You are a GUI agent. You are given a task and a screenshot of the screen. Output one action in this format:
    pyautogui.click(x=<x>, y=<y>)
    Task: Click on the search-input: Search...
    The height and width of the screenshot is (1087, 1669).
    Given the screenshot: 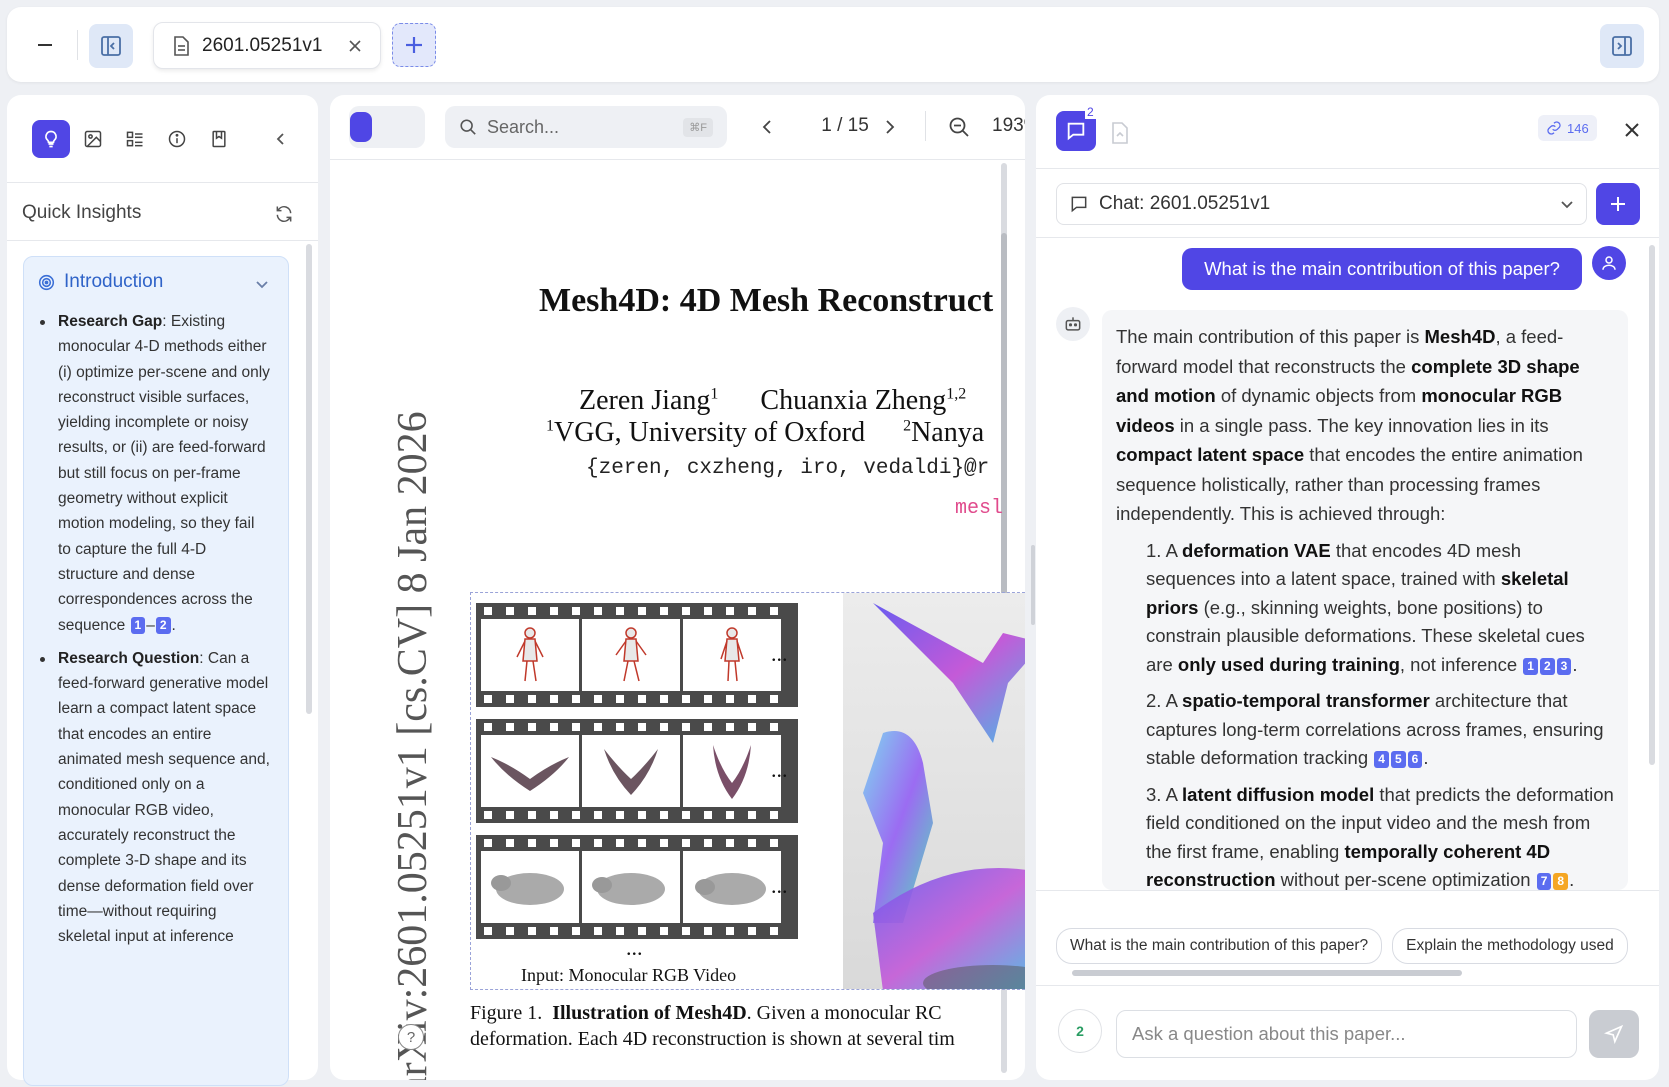 What is the action you would take?
    pyautogui.click(x=580, y=127)
    